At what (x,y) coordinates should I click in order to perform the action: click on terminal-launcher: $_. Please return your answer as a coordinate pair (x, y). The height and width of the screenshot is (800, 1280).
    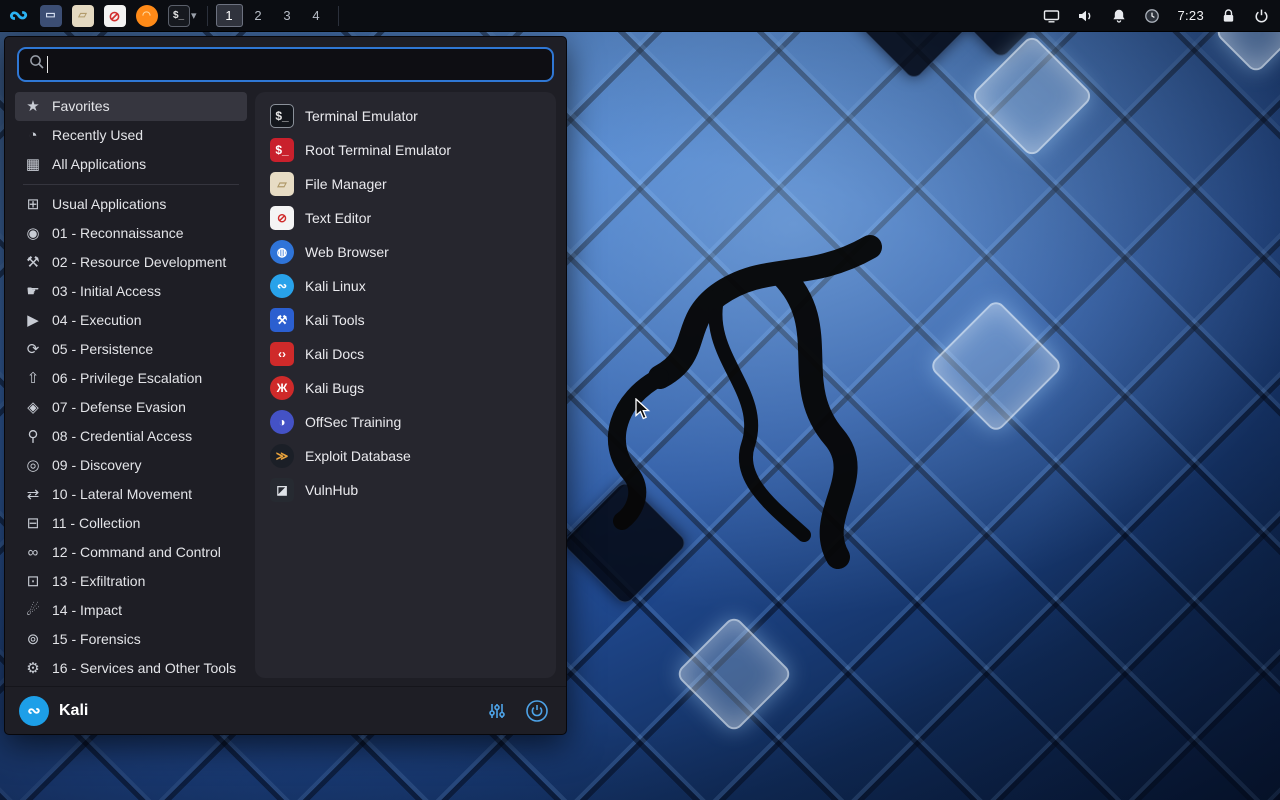
    Looking at the image, I should click on (178, 16).